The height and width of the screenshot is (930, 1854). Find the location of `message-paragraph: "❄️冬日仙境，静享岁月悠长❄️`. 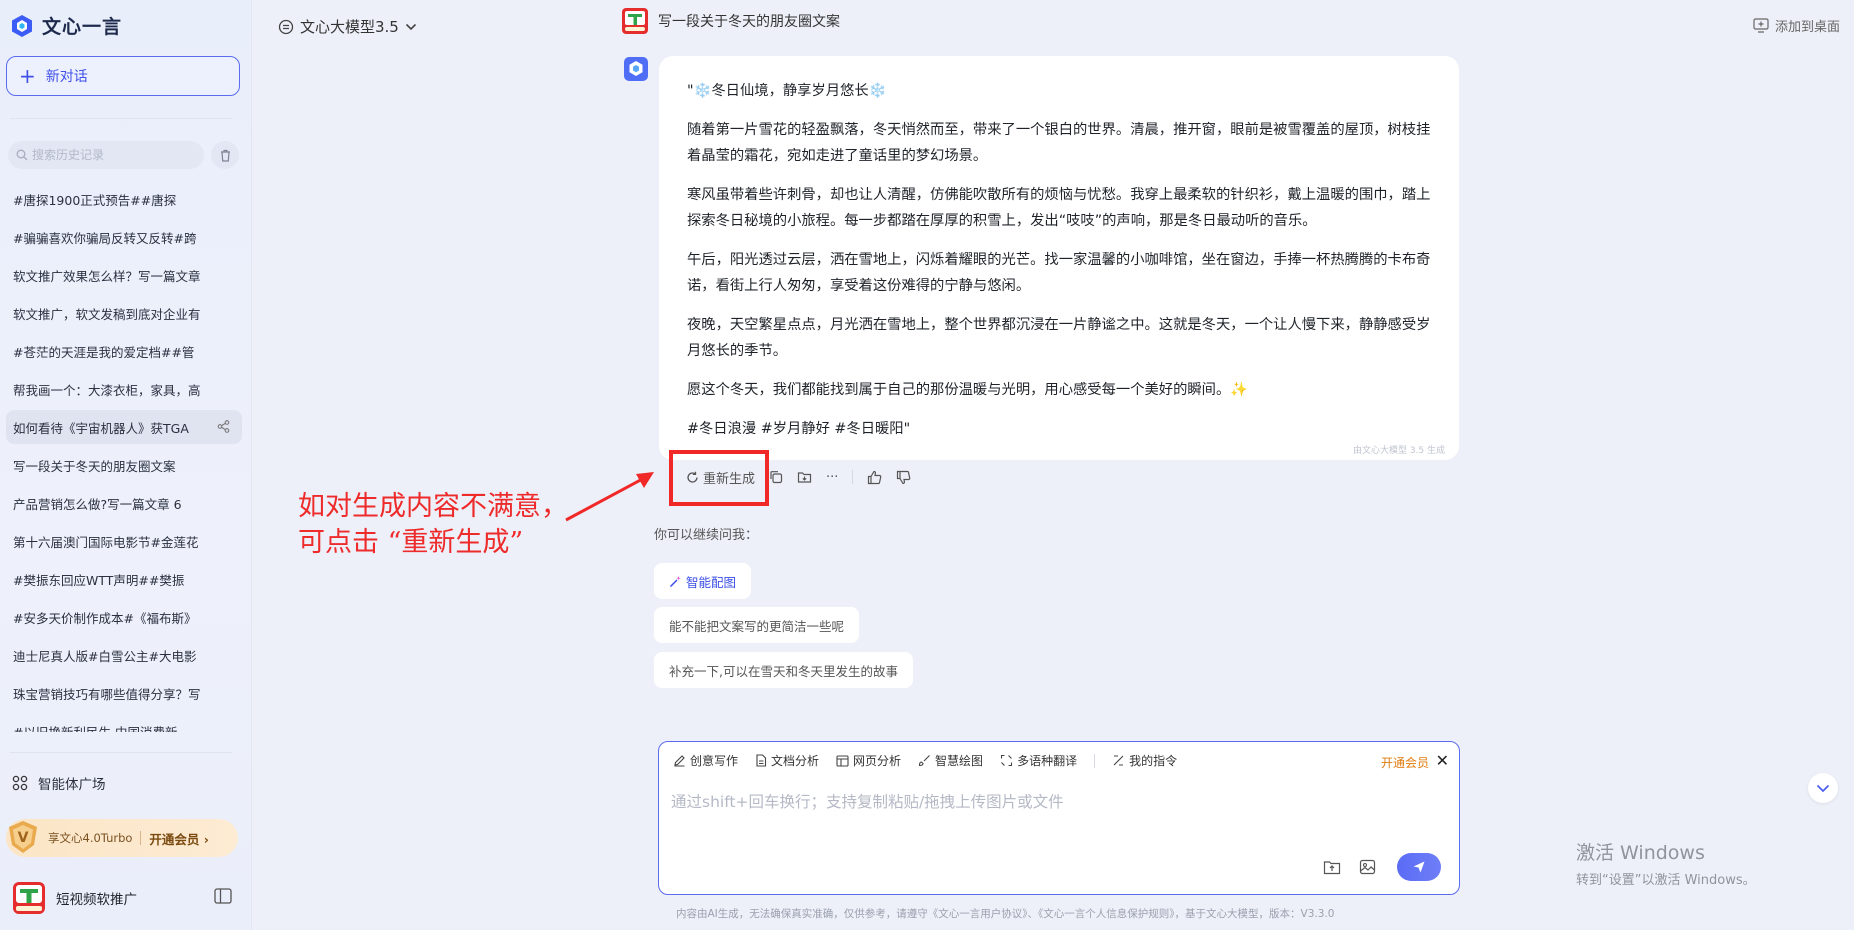

message-paragraph: "❄️冬日仙境，静享岁月悠长❄️ is located at coordinates (787, 91).